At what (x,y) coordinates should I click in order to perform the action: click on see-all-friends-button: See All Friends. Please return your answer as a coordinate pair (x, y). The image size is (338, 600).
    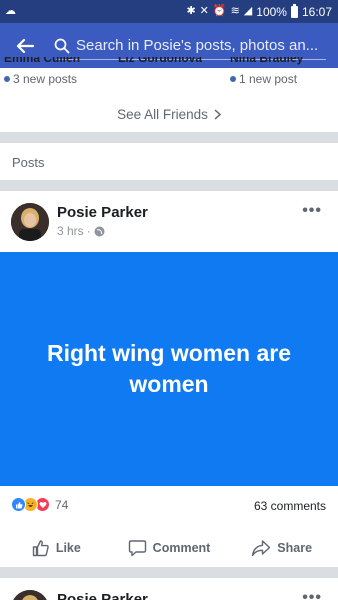
    Looking at the image, I should click on (169, 114).